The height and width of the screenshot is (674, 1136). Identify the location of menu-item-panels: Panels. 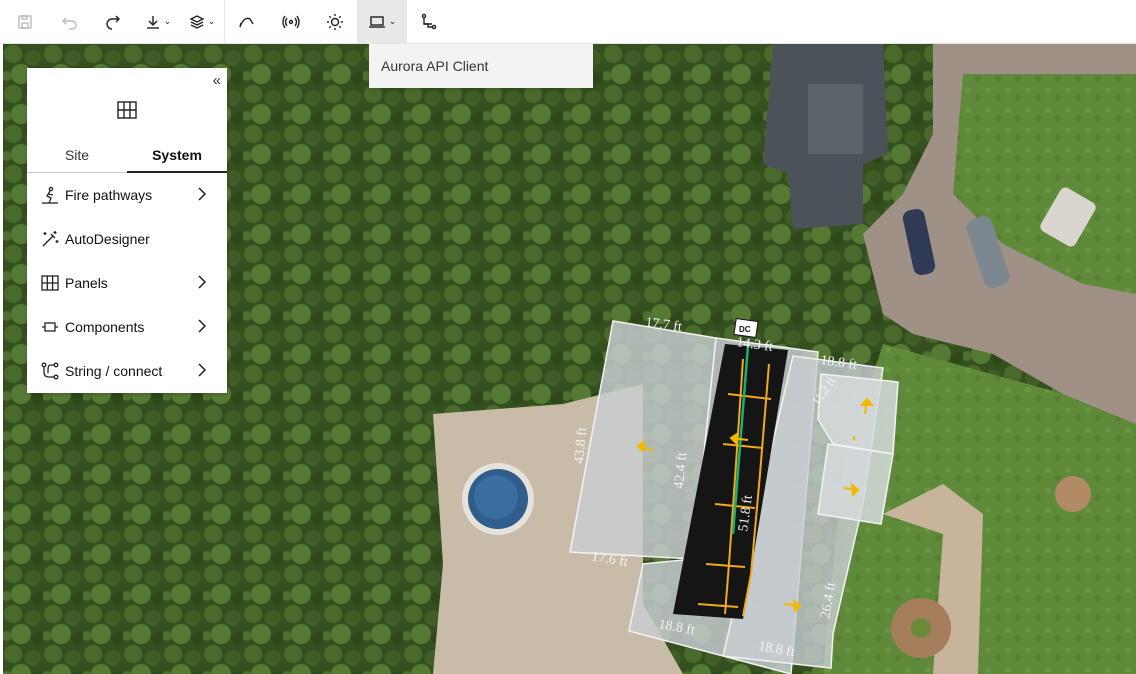
(127, 283).